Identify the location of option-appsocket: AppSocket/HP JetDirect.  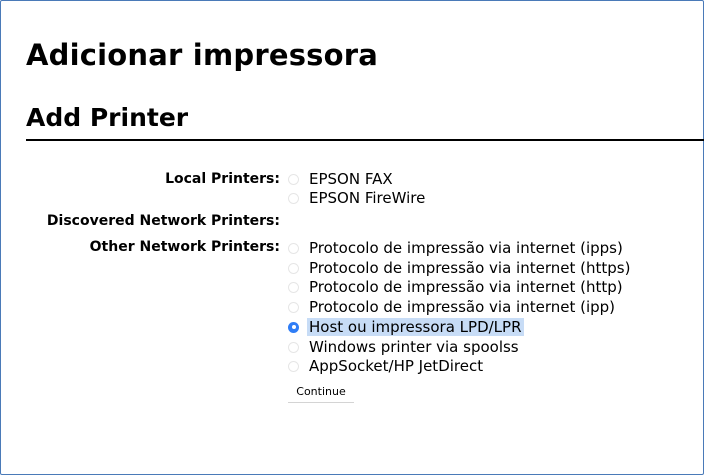
(385, 366).